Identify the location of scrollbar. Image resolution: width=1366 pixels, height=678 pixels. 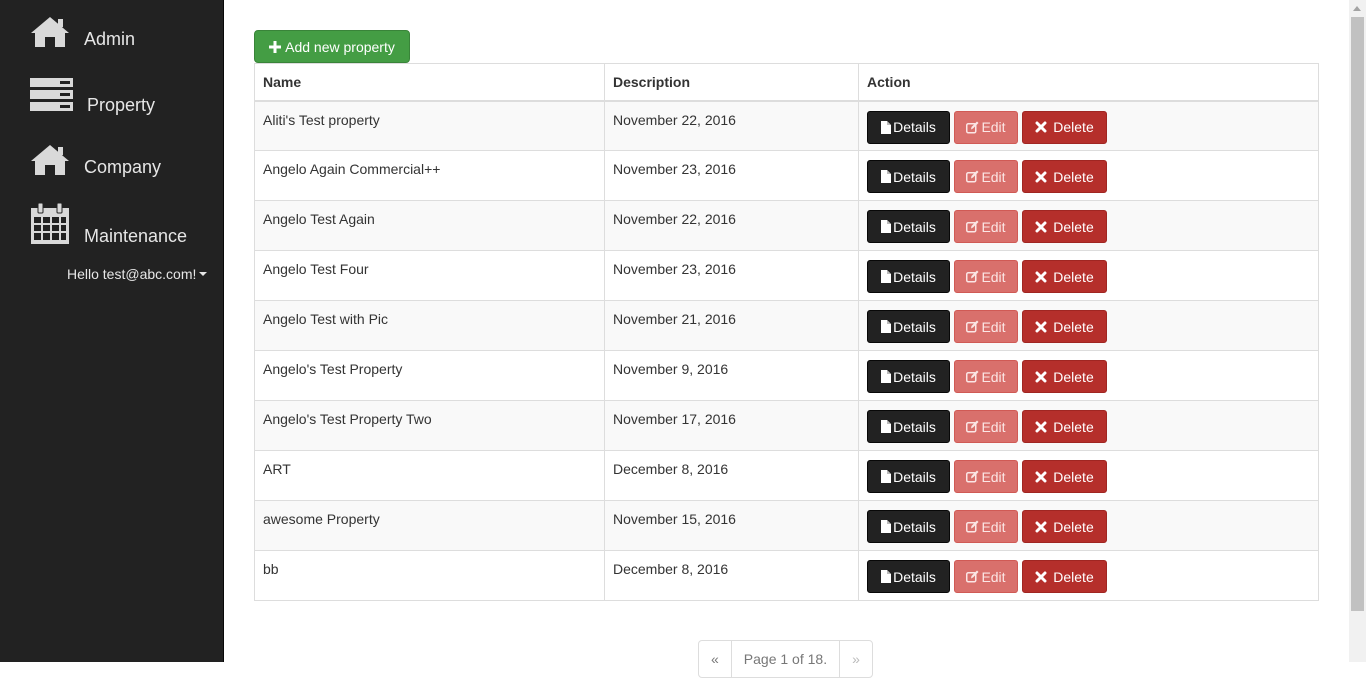
(1357, 331).